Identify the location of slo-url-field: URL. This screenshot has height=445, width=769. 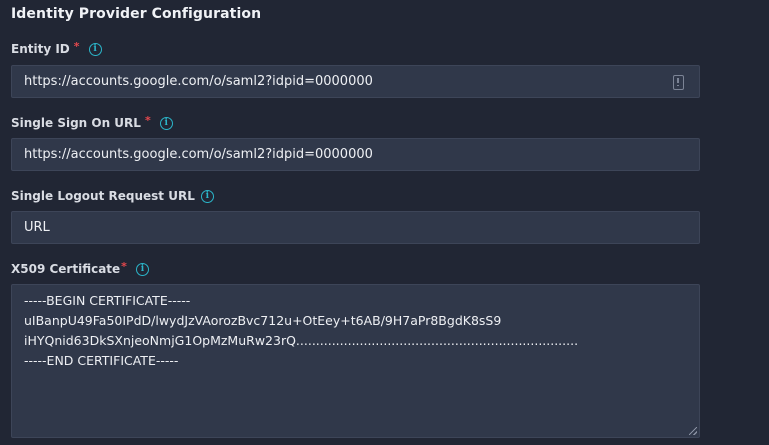
(355, 227).